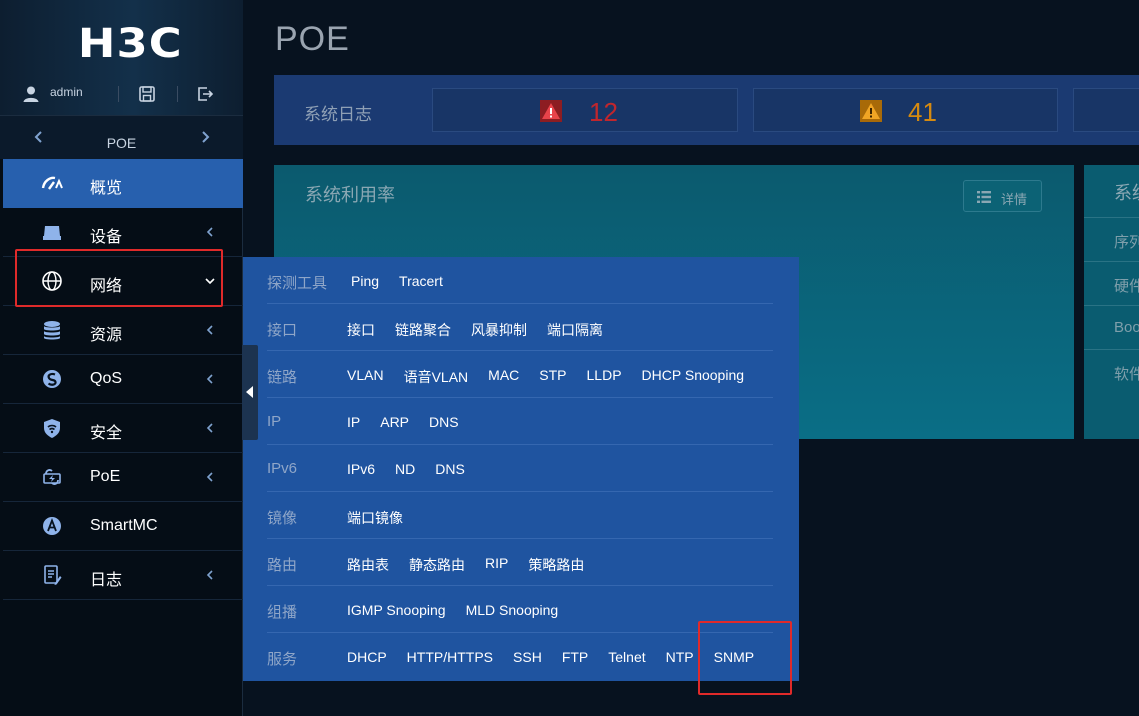  What do you see at coordinates (282, 468) in the screenshot?
I see `submenu-category: IPv6` at bounding box center [282, 468].